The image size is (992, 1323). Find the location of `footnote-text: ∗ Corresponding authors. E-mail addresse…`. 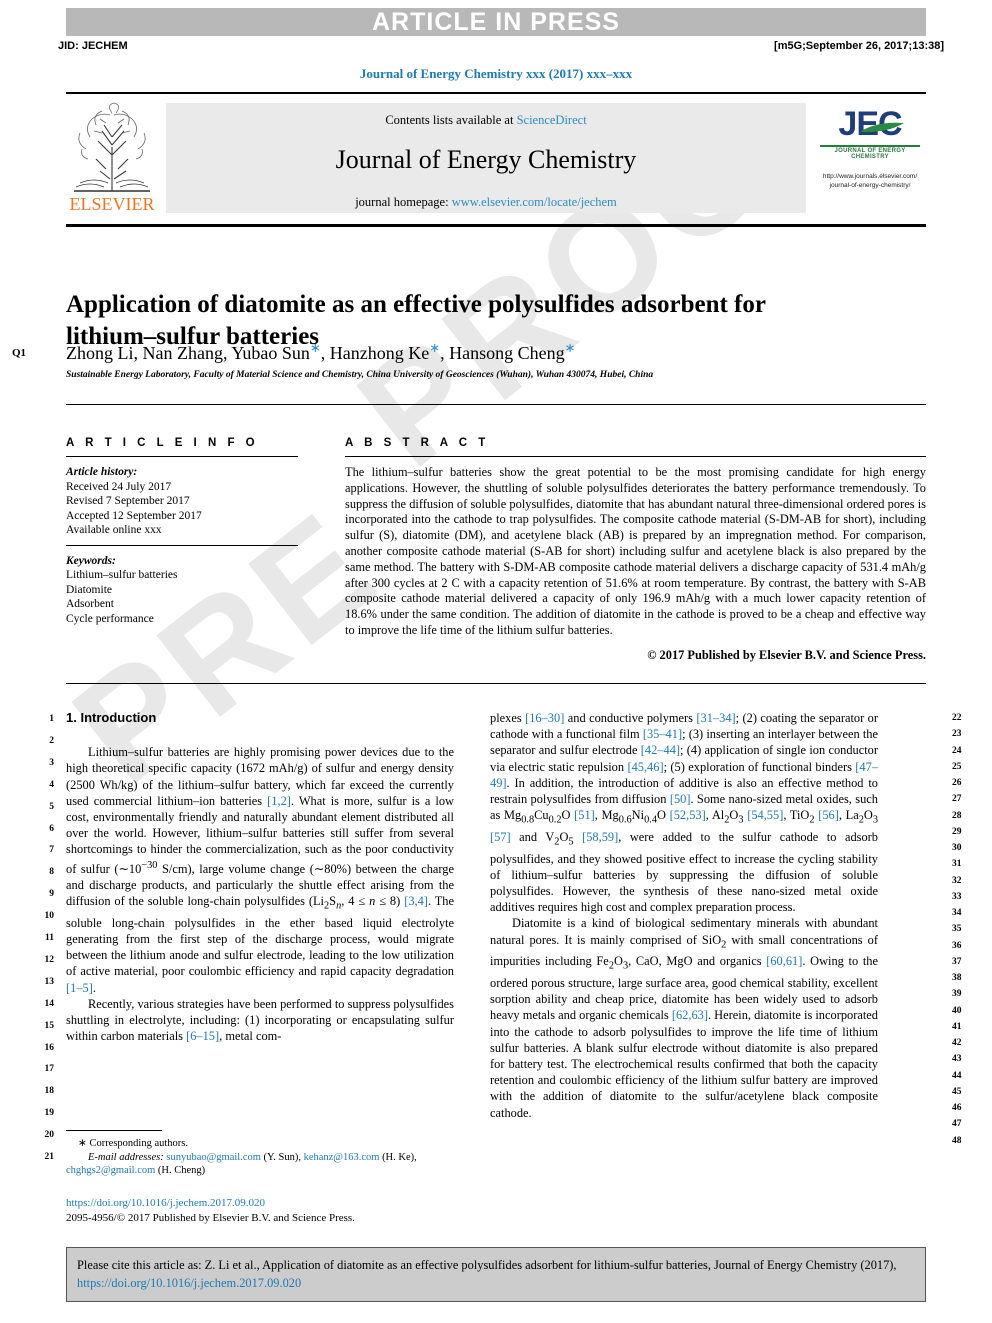

footnote-text: ∗ Corresponding authors. E-mail addresse… is located at coordinates (260, 1157).